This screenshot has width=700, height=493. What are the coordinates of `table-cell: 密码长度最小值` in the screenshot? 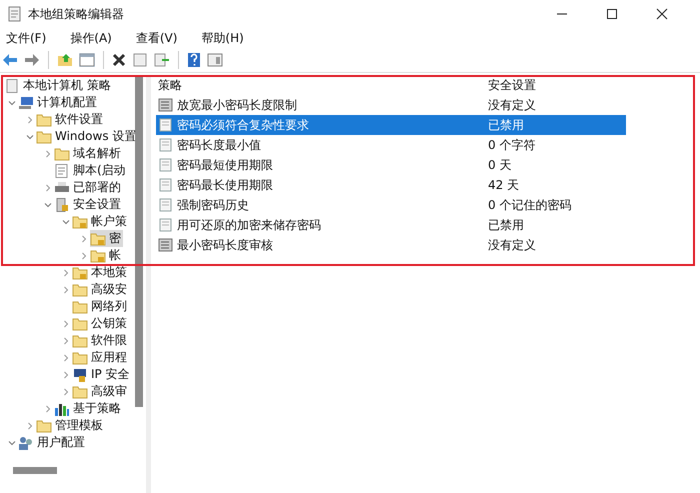 It's located at (219, 145).